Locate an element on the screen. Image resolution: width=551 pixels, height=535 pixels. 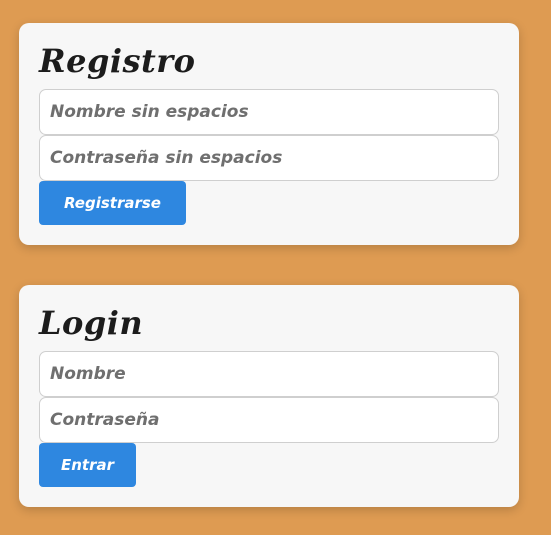
register-button: Registrarse is located at coordinates (112, 203).